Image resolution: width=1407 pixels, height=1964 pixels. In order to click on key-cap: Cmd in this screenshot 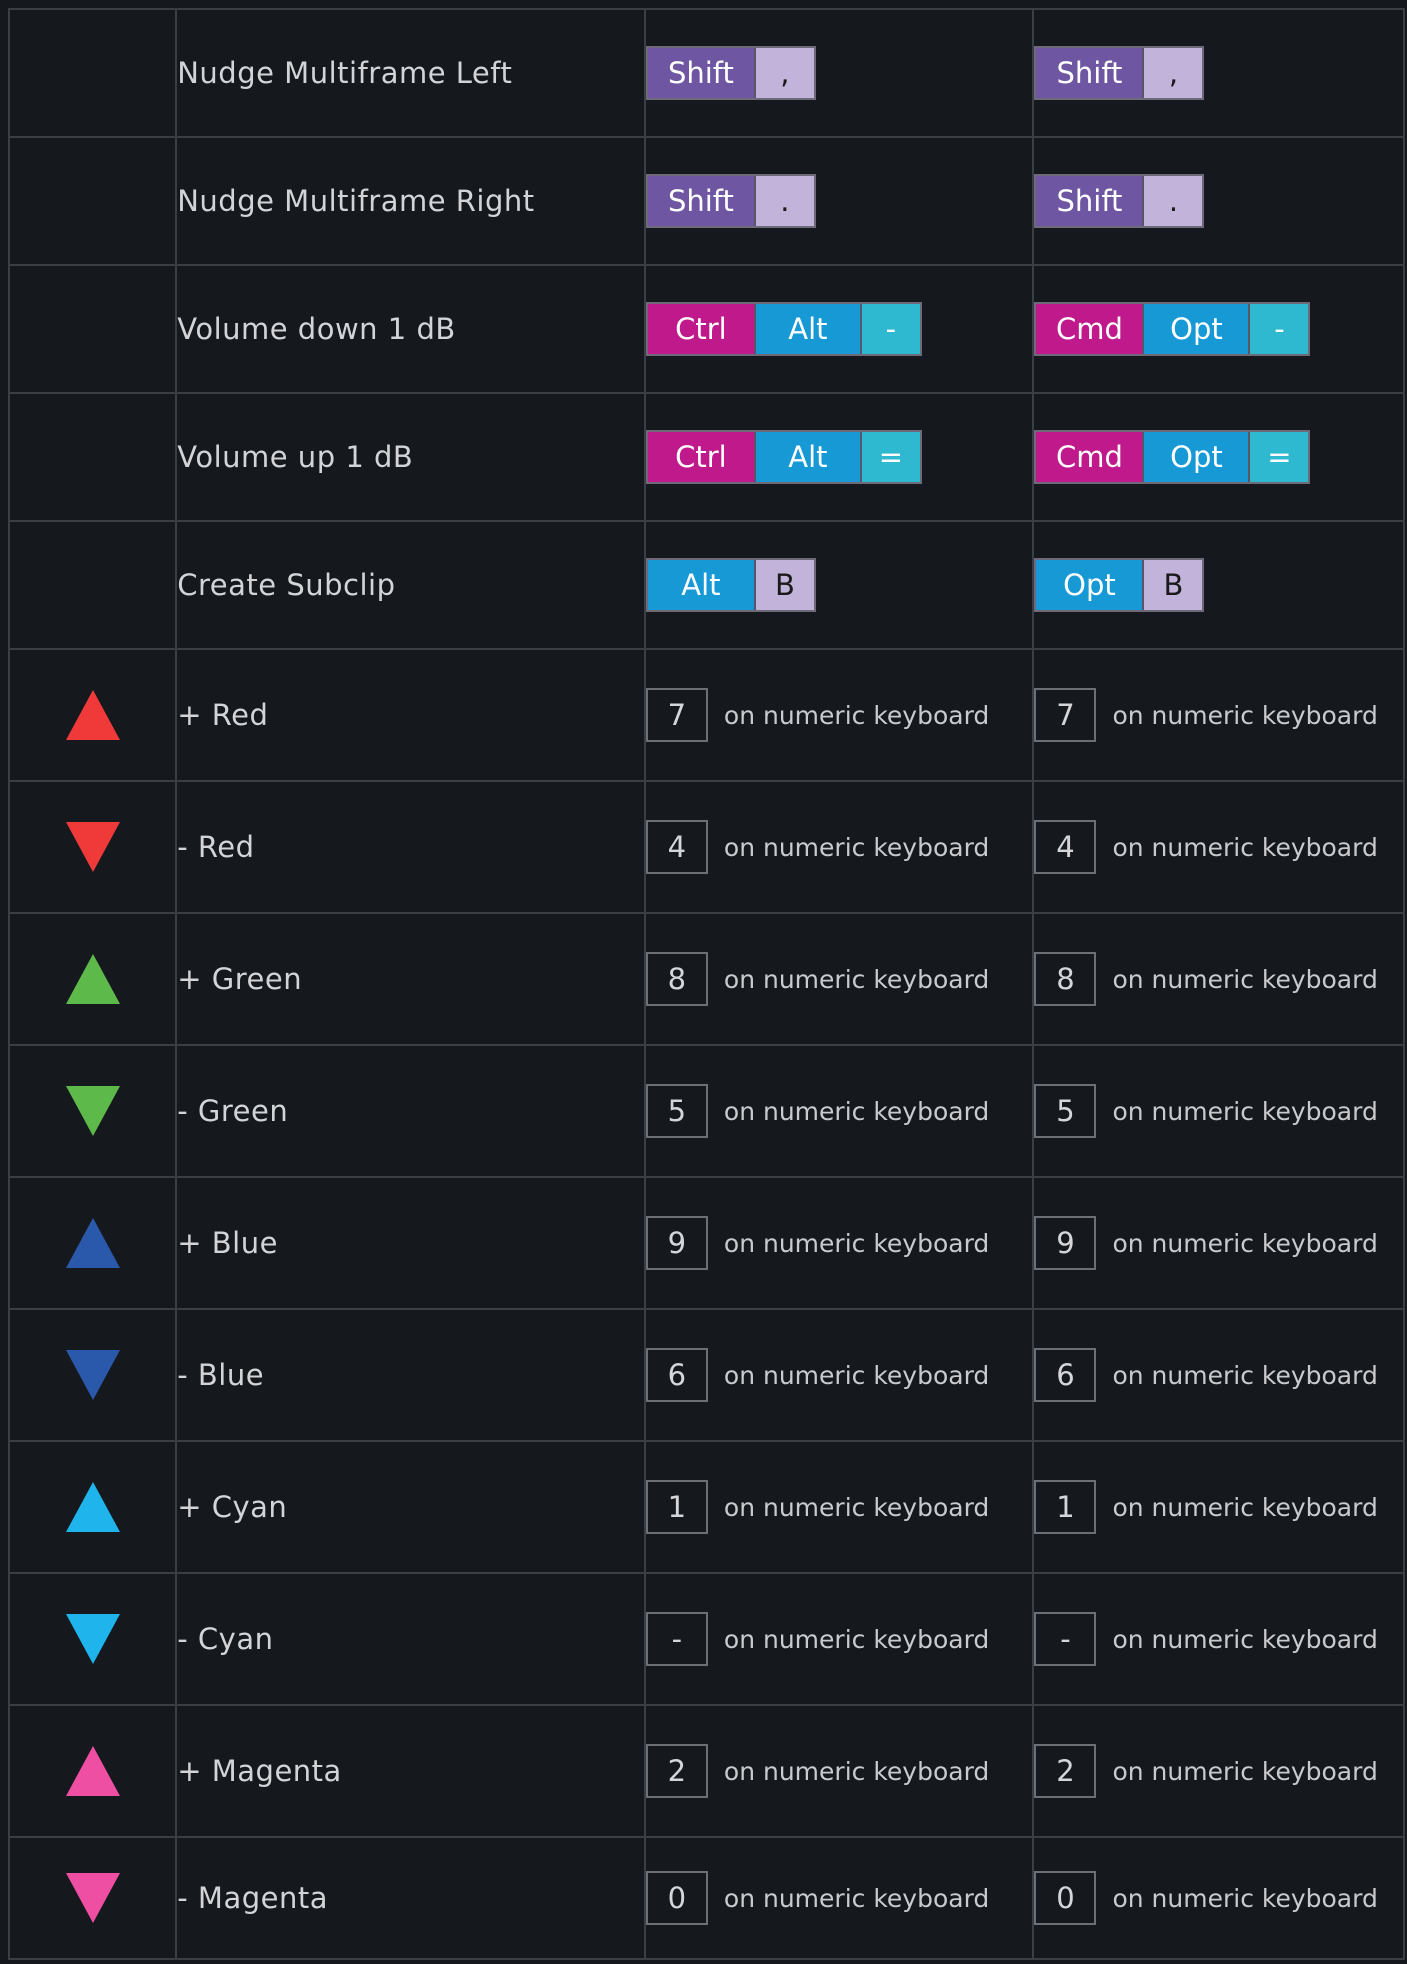, I will do `click(1089, 329)`.